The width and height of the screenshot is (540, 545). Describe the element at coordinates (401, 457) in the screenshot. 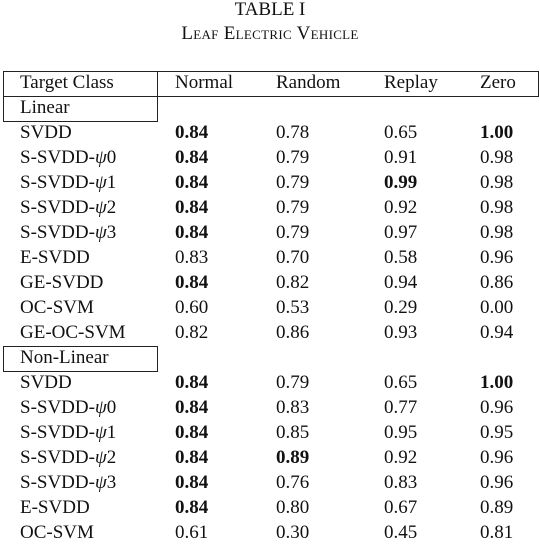

I see `cell-replay: 0.92` at that location.